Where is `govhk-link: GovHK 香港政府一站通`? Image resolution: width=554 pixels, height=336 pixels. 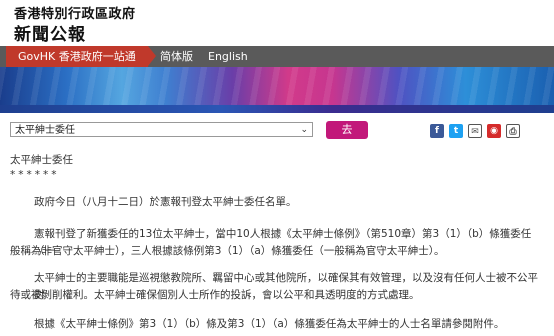 govhk-link: GovHK 香港政府一站通 is located at coordinates (81, 56).